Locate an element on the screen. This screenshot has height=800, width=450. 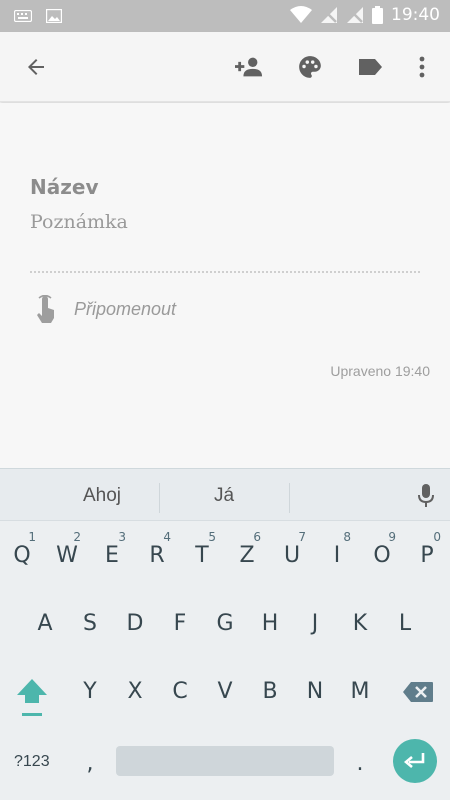
key-p: P0 is located at coordinates (427, 549).